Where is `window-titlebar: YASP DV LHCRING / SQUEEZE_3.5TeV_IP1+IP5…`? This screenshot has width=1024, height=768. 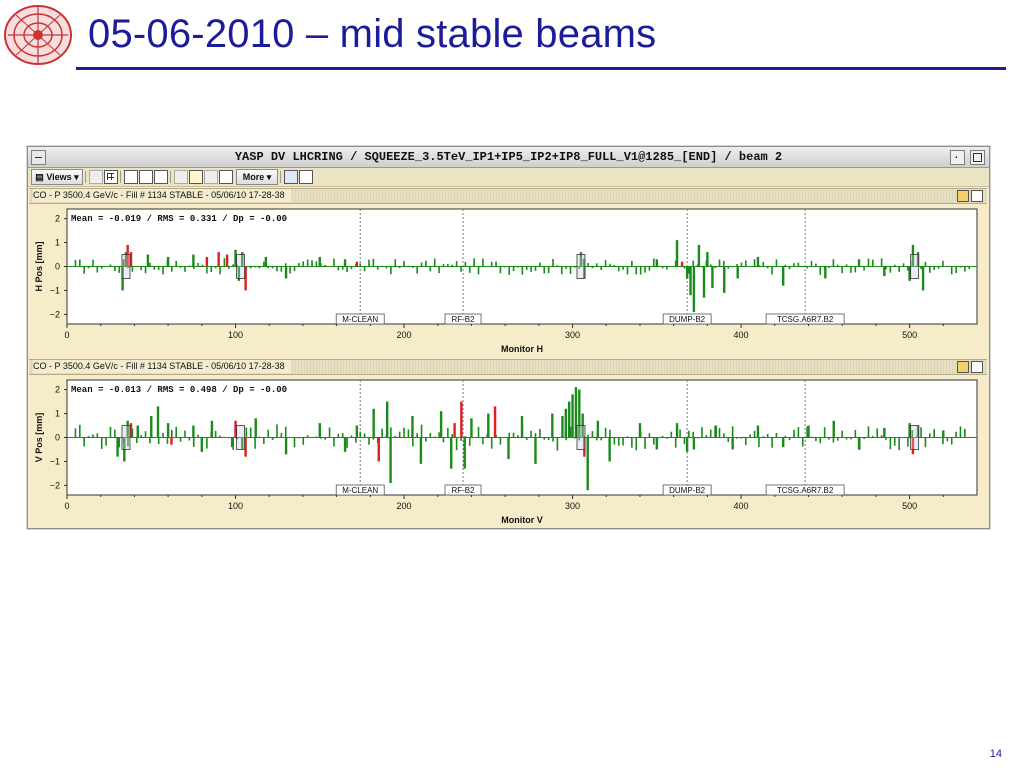 window-titlebar: YASP DV LHCRING / SQUEEZE_3.5TeV_IP1+IP5… is located at coordinates (508, 157).